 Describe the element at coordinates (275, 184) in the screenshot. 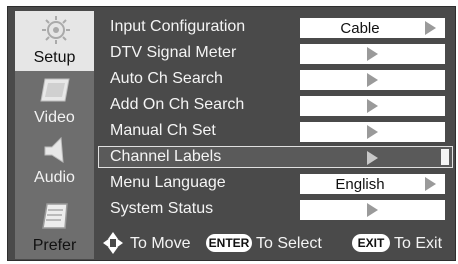

I see `menu-row-menu-language: Menu Language English` at that location.